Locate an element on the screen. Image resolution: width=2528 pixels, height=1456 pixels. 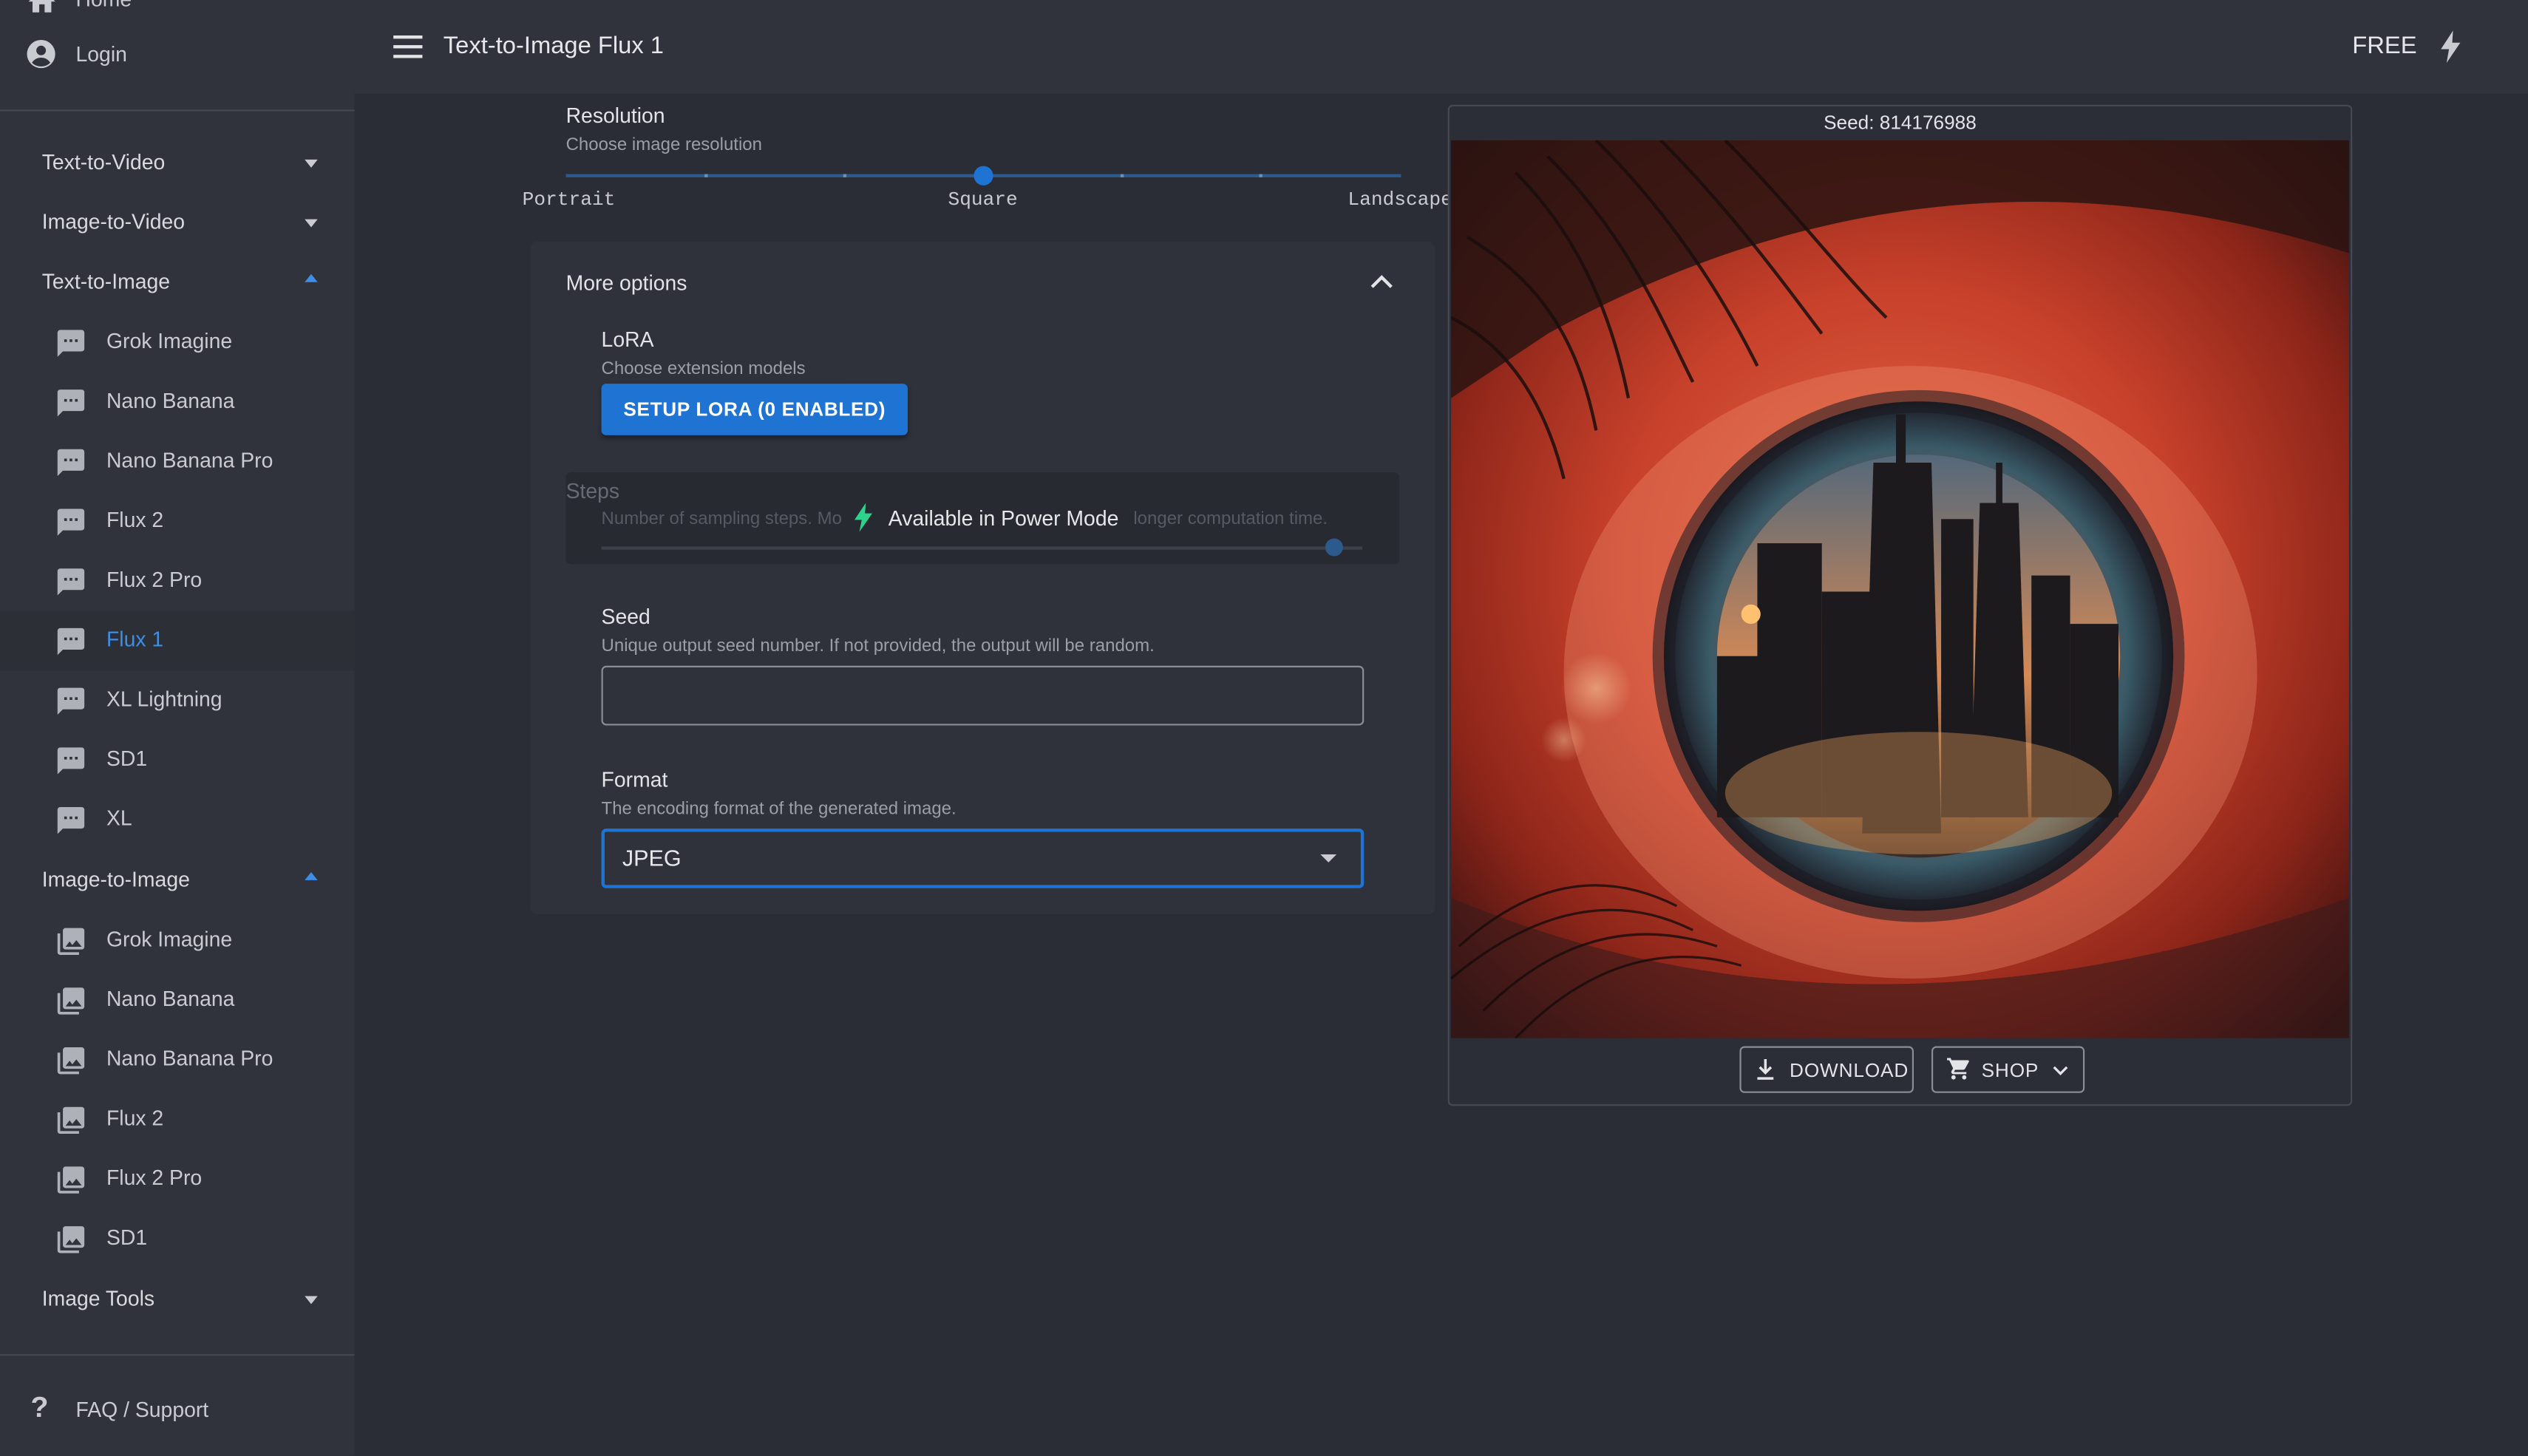
sidebar-item-sd1: SD1 is located at coordinates (178, 760).